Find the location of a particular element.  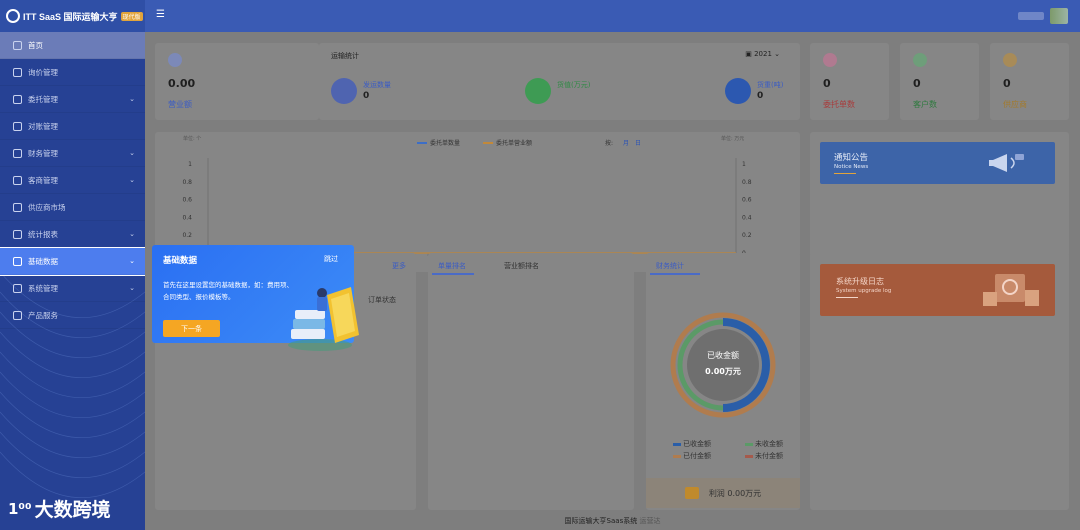

customers-icon is located at coordinates (920, 60).